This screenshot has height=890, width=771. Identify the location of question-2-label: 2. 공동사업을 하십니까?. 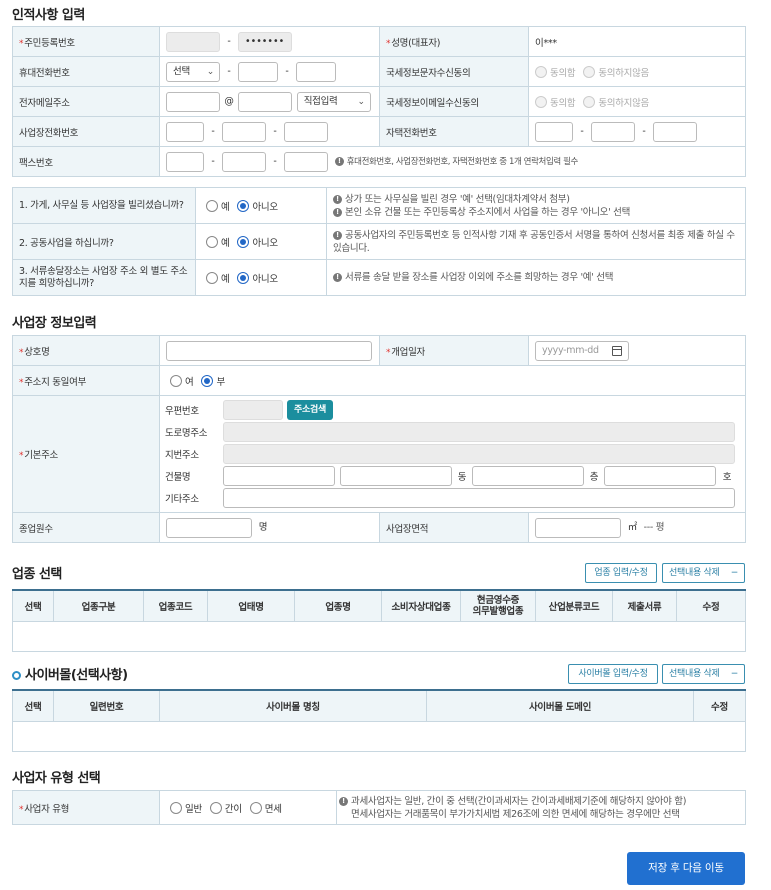
(104, 241).